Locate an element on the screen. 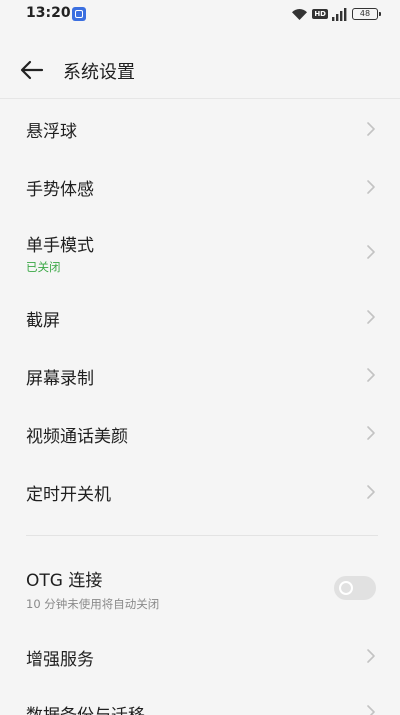  settings-item-label: 增强服务 is located at coordinates (60, 660).